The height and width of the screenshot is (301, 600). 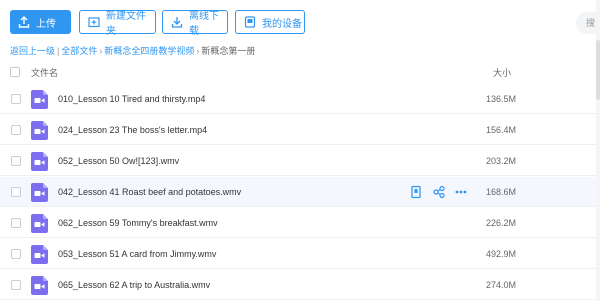 I want to click on more-icon, so click(x=461, y=192).